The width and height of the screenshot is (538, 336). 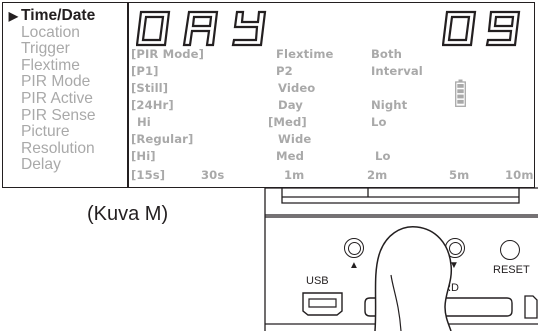 I want to click on segment-display-value: 09, so click(x=487, y=28).